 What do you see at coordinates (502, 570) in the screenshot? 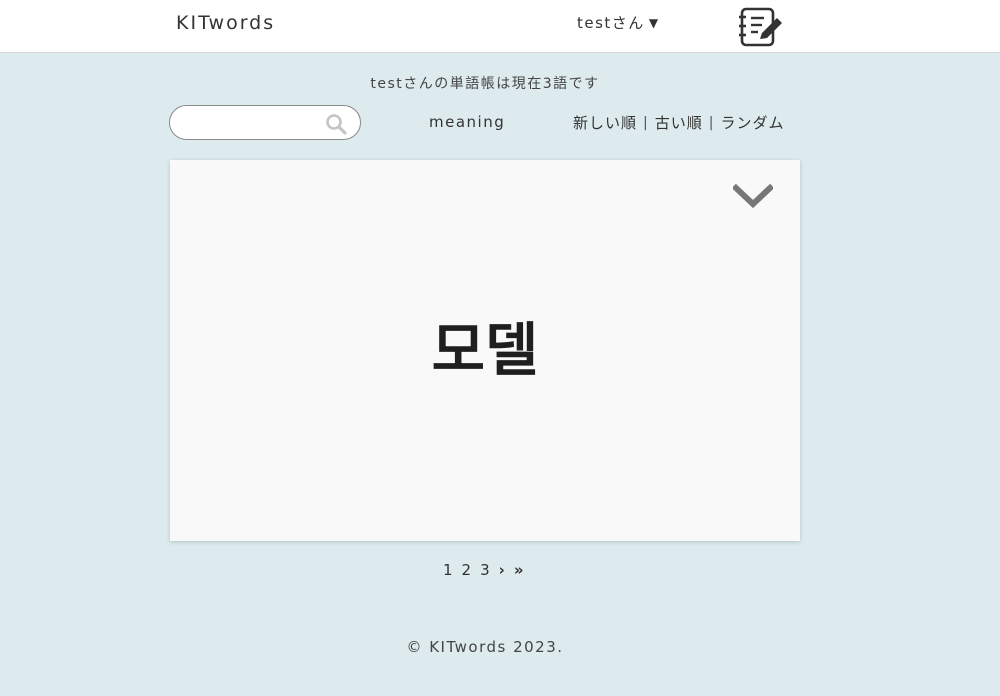
I see `next-page-icon: ›` at bounding box center [502, 570].